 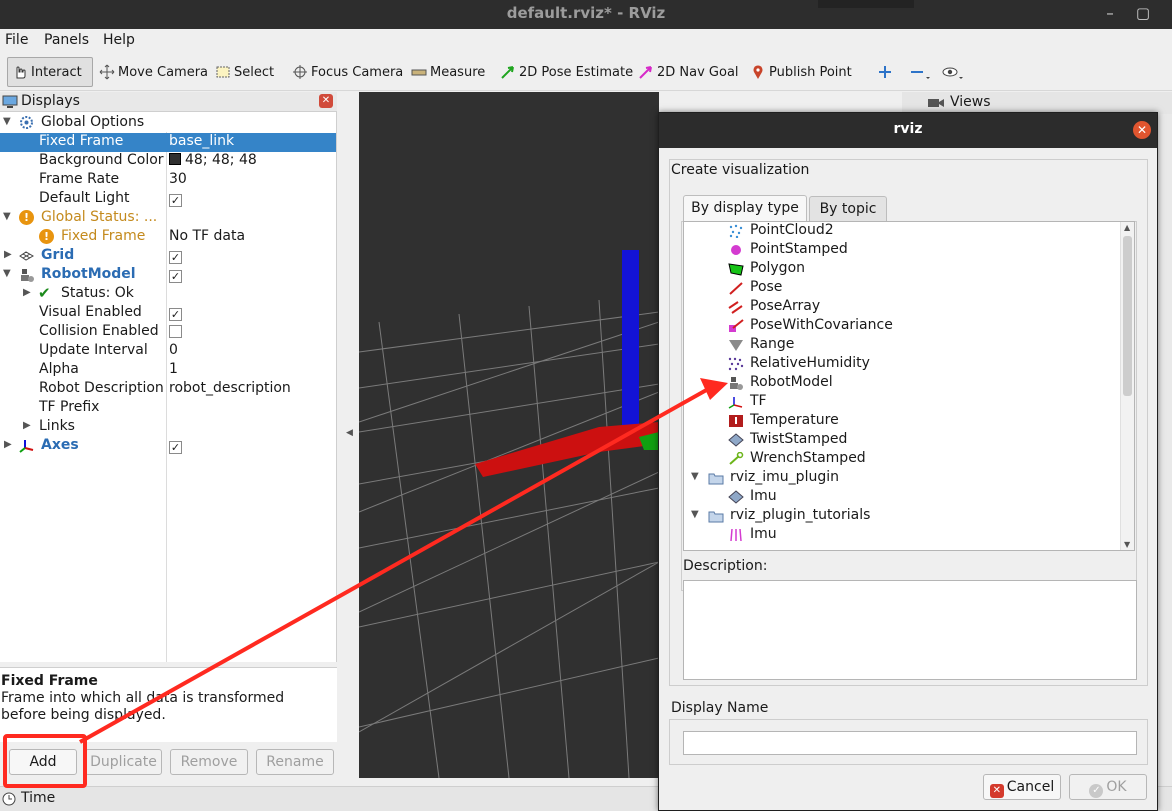 I want to click on list-item: Range, so click(x=902, y=345).